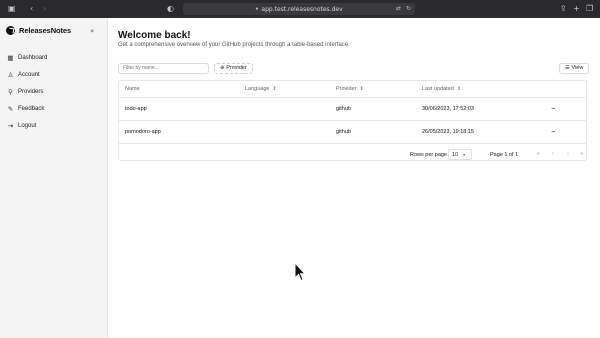  I want to click on provider-button-label: Provider, so click(236, 68).